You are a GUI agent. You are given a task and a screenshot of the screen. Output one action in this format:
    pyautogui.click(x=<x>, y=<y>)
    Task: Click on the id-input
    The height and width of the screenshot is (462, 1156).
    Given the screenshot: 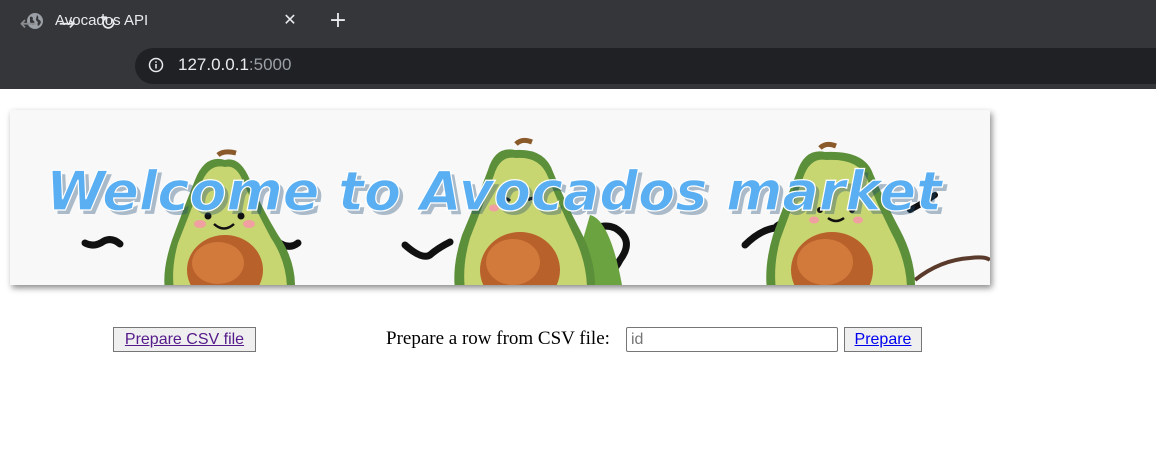 What is the action you would take?
    pyautogui.click(x=732, y=339)
    